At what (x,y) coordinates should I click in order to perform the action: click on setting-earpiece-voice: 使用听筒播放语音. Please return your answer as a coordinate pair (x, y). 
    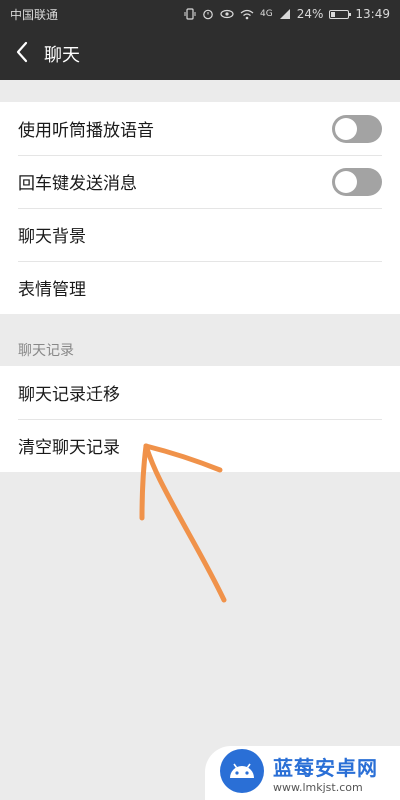
    Looking at the image, I should click on (200, 128).